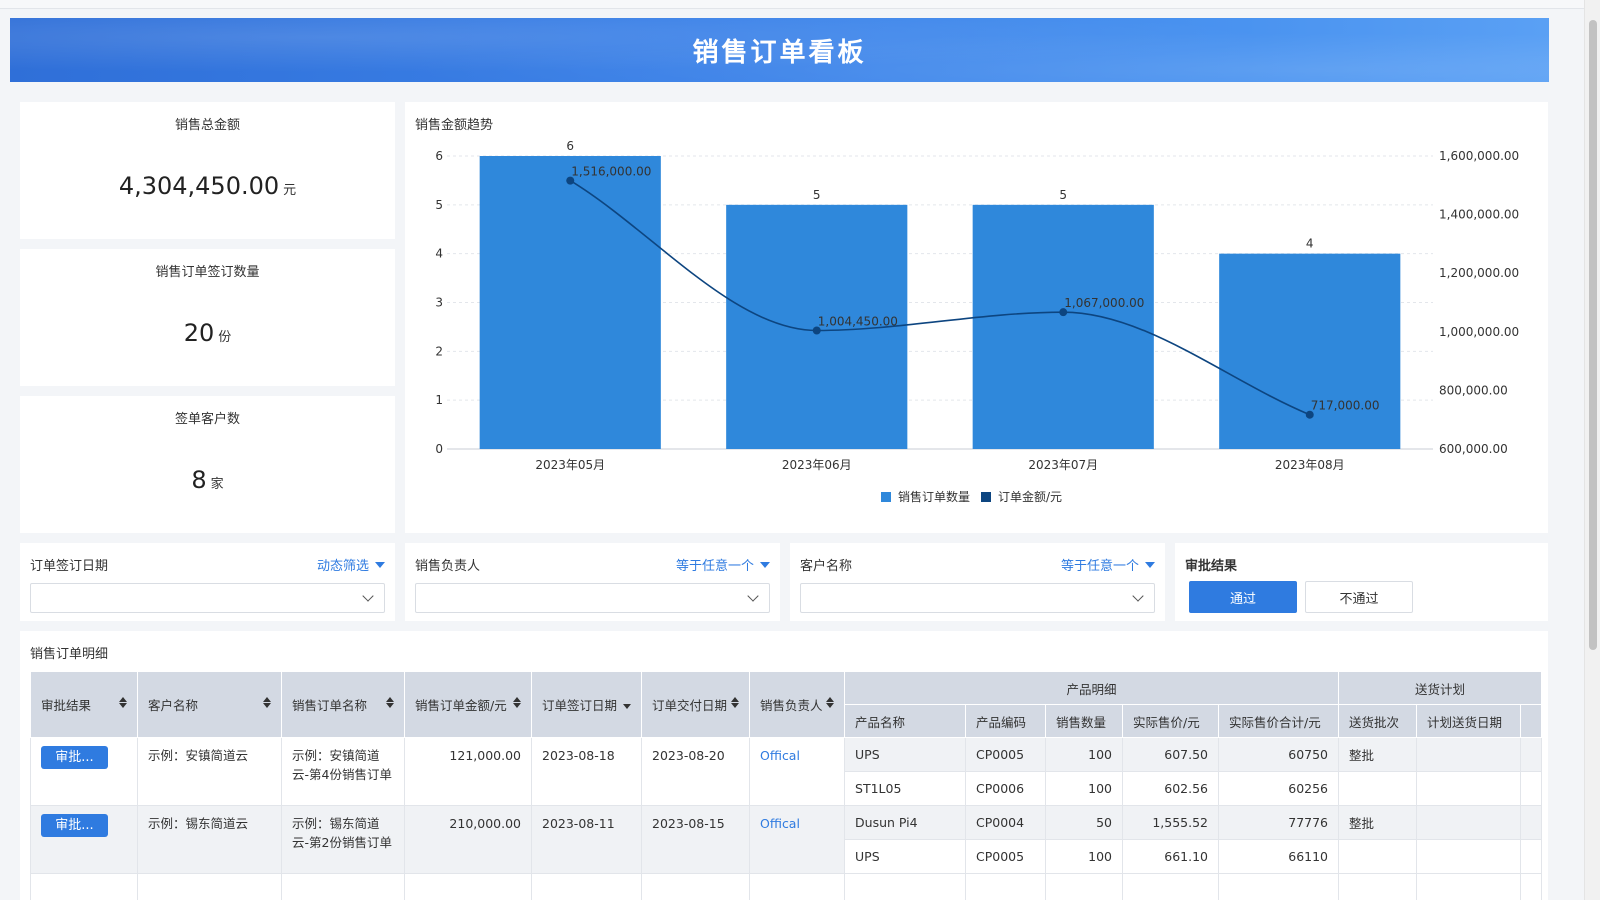  I want to click on filter-customer-name: 客户名称 等于任意一个, so click(977, 582).